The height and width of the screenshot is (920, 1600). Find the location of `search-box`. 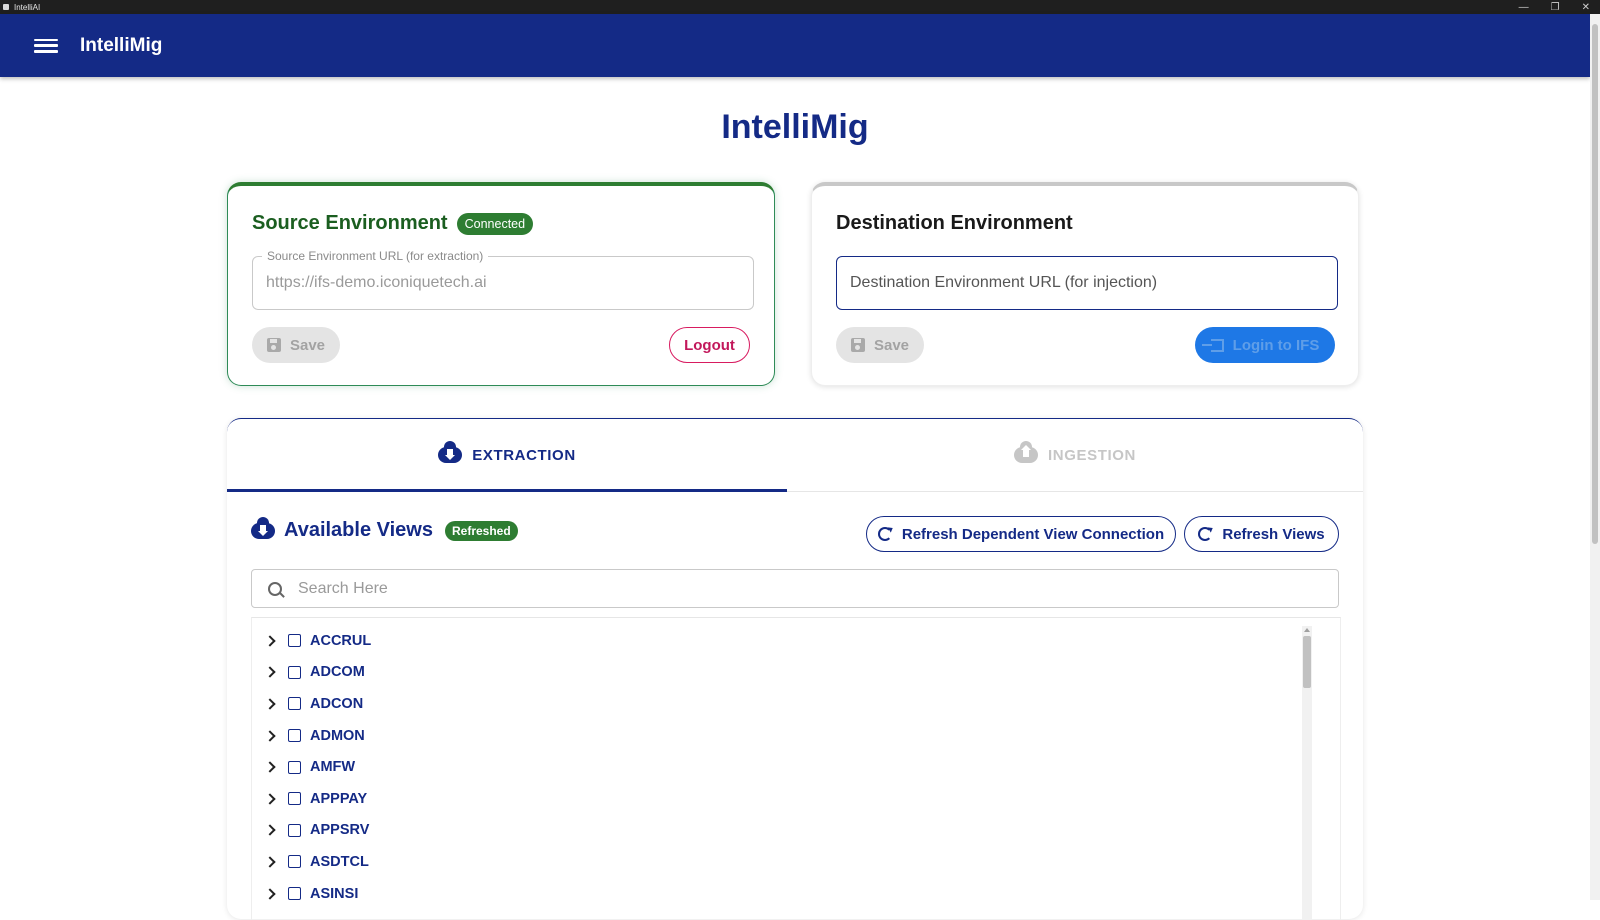

search-box is located at coordinates (795, 588).